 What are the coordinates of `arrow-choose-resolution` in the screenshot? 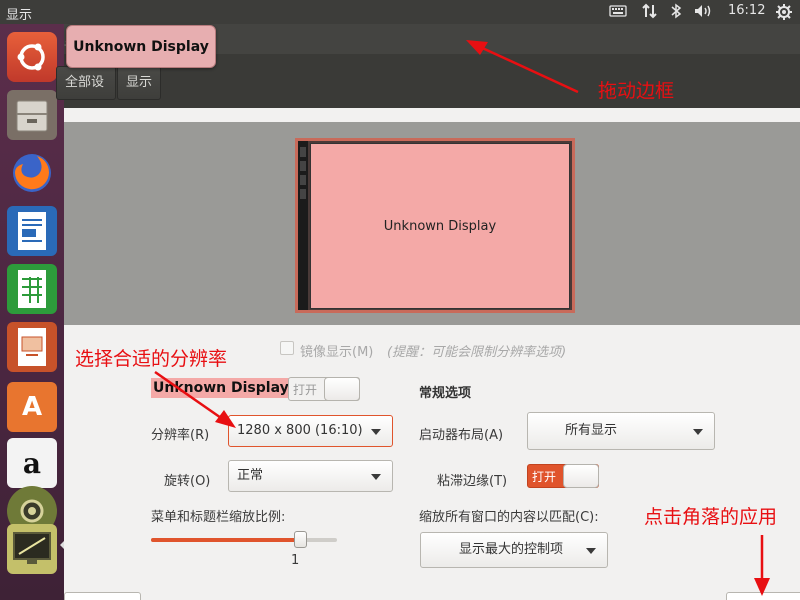 It's located at (195, 399).